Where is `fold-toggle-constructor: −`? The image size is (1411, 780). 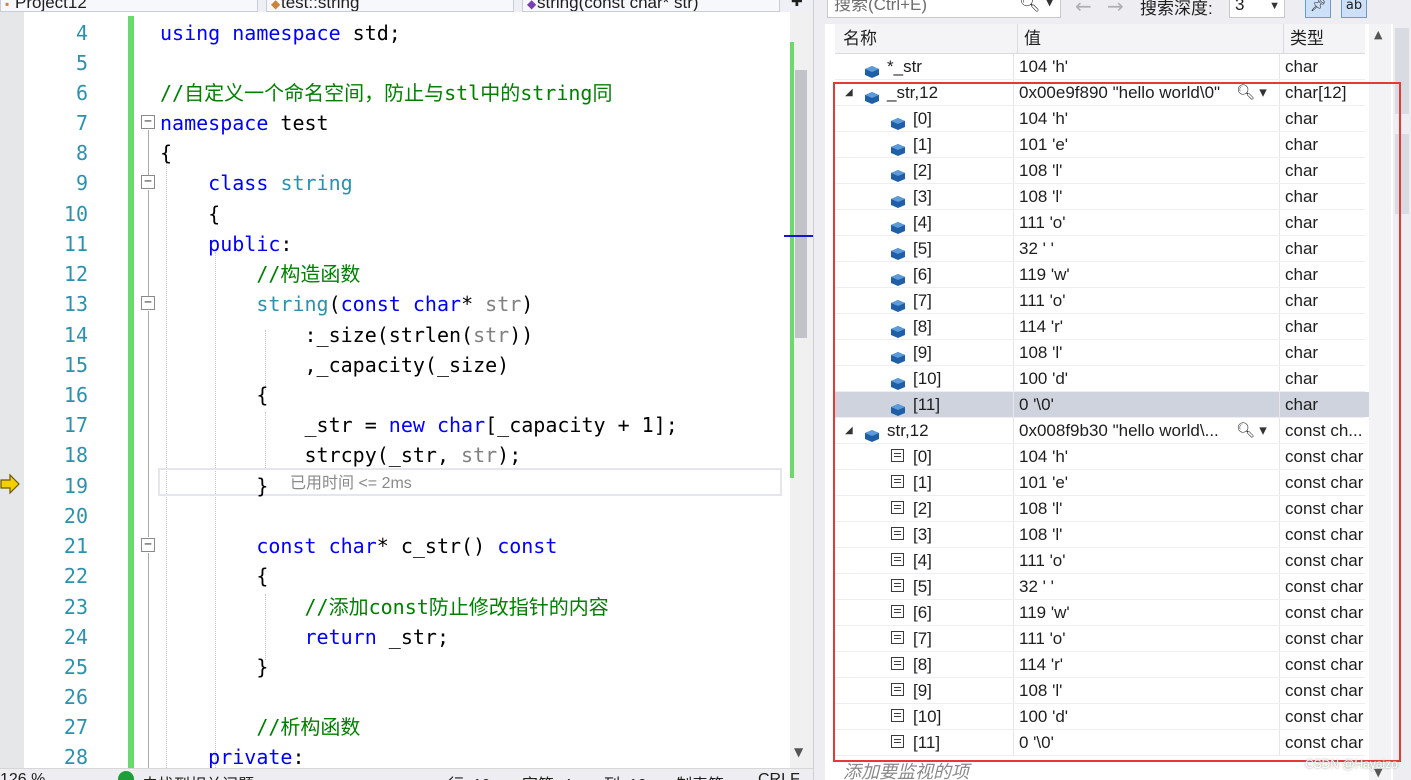
fold-toggle-constructor: − is located at coordinates (148, 303).